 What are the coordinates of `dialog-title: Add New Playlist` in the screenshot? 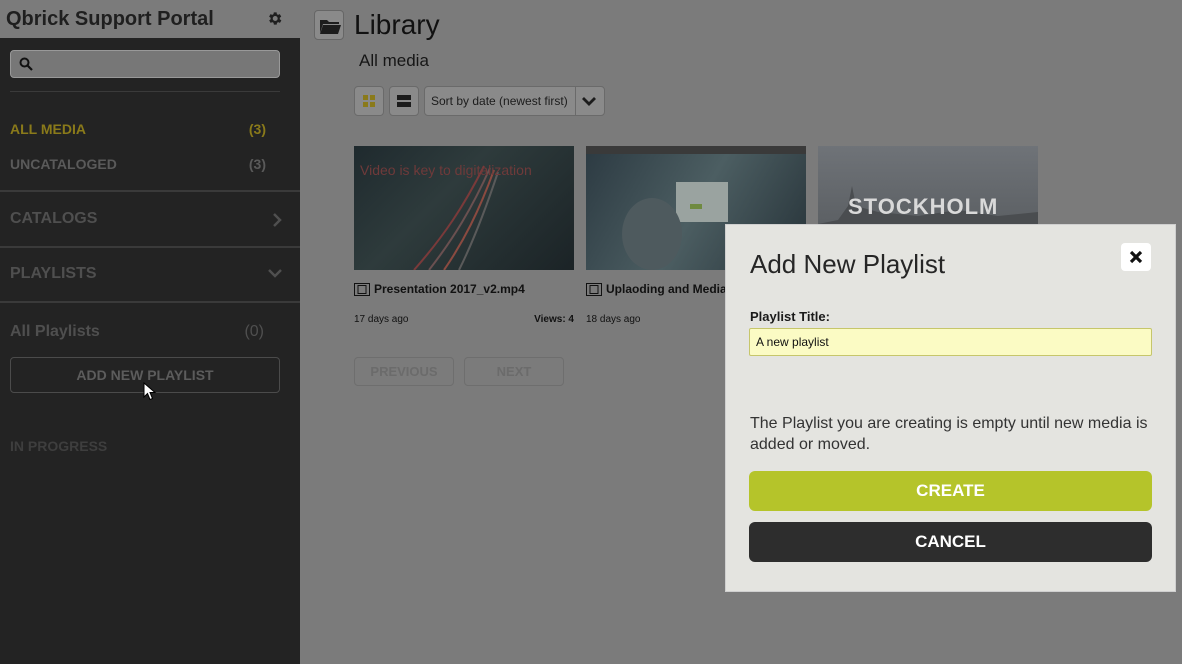 It's located at (848, 264).